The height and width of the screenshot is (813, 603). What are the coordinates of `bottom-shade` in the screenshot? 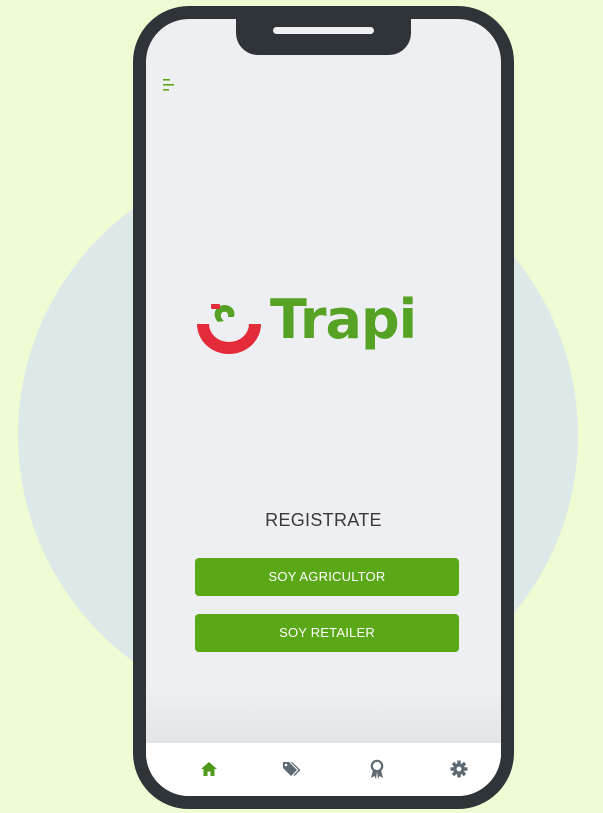 It's located at (323, 716).